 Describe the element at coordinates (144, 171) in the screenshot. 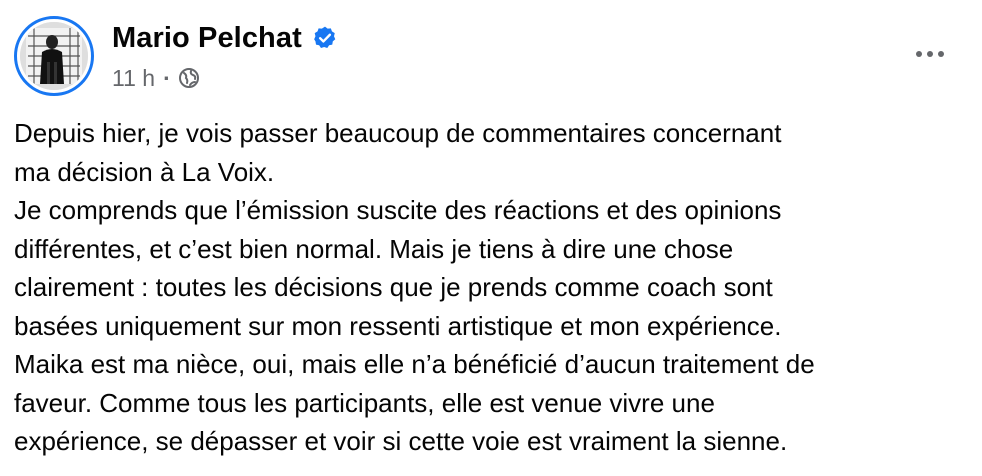

I see `post-text-line: ma décision à La Voix.` at that location.